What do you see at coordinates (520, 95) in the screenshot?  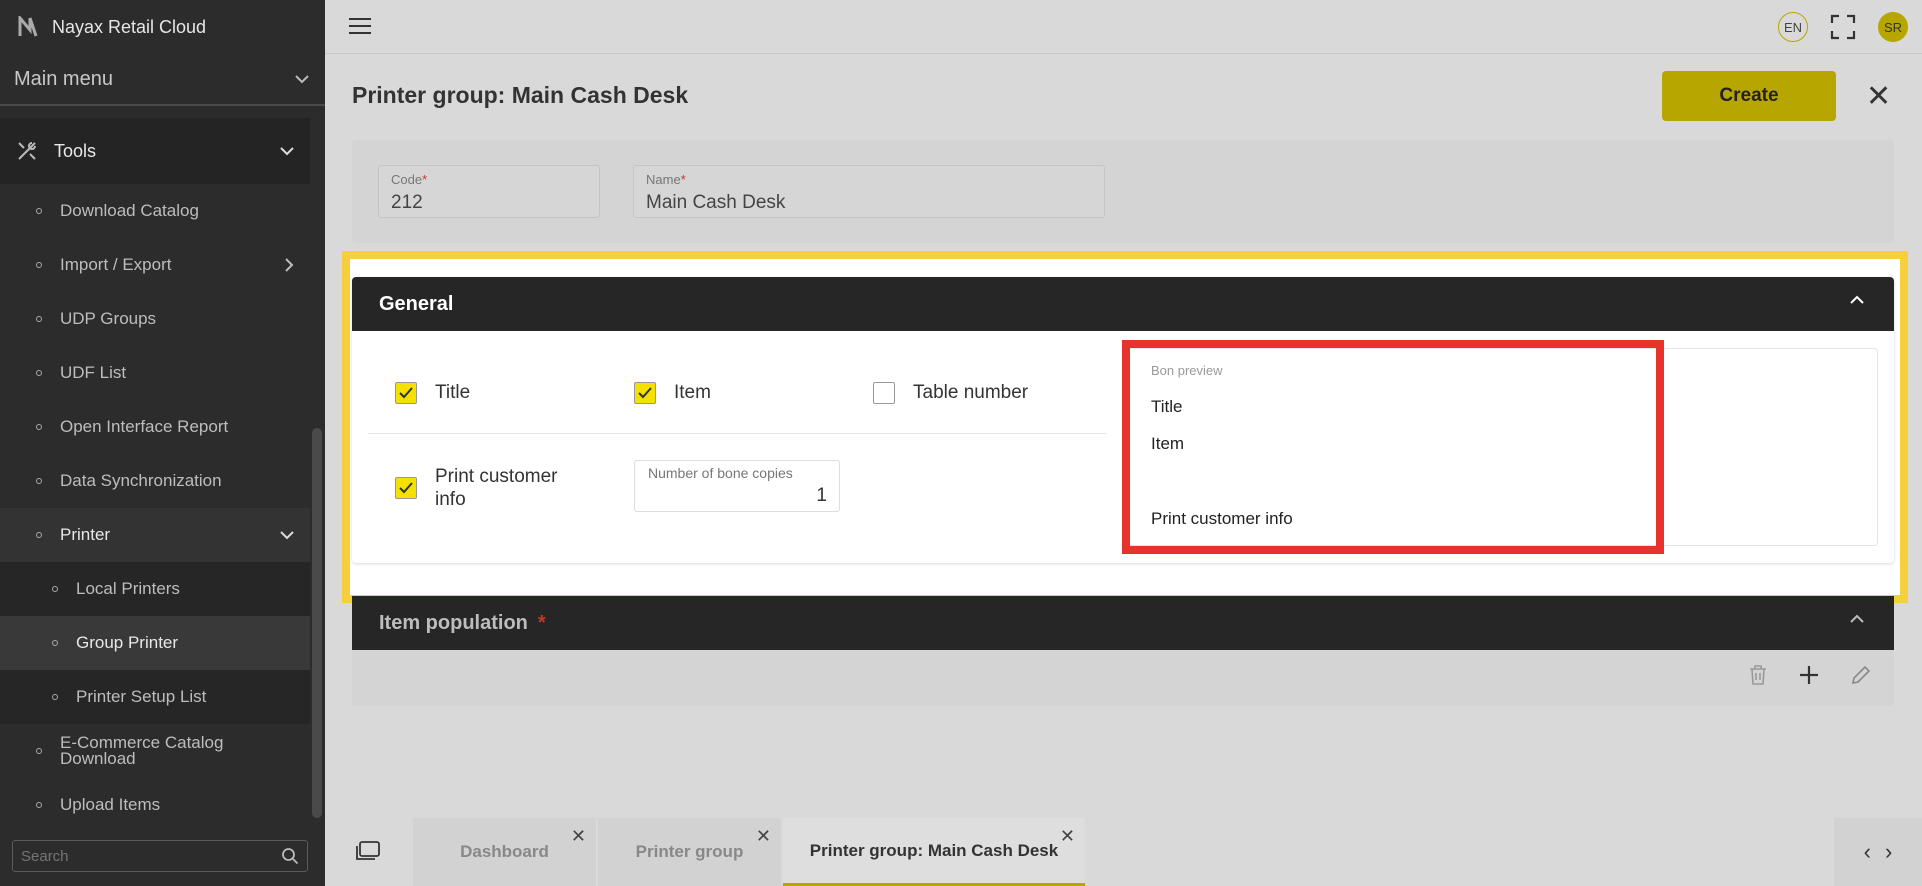 I see `page-title: Printer group: Main Cash Desk` at bounding box center [520, 95].